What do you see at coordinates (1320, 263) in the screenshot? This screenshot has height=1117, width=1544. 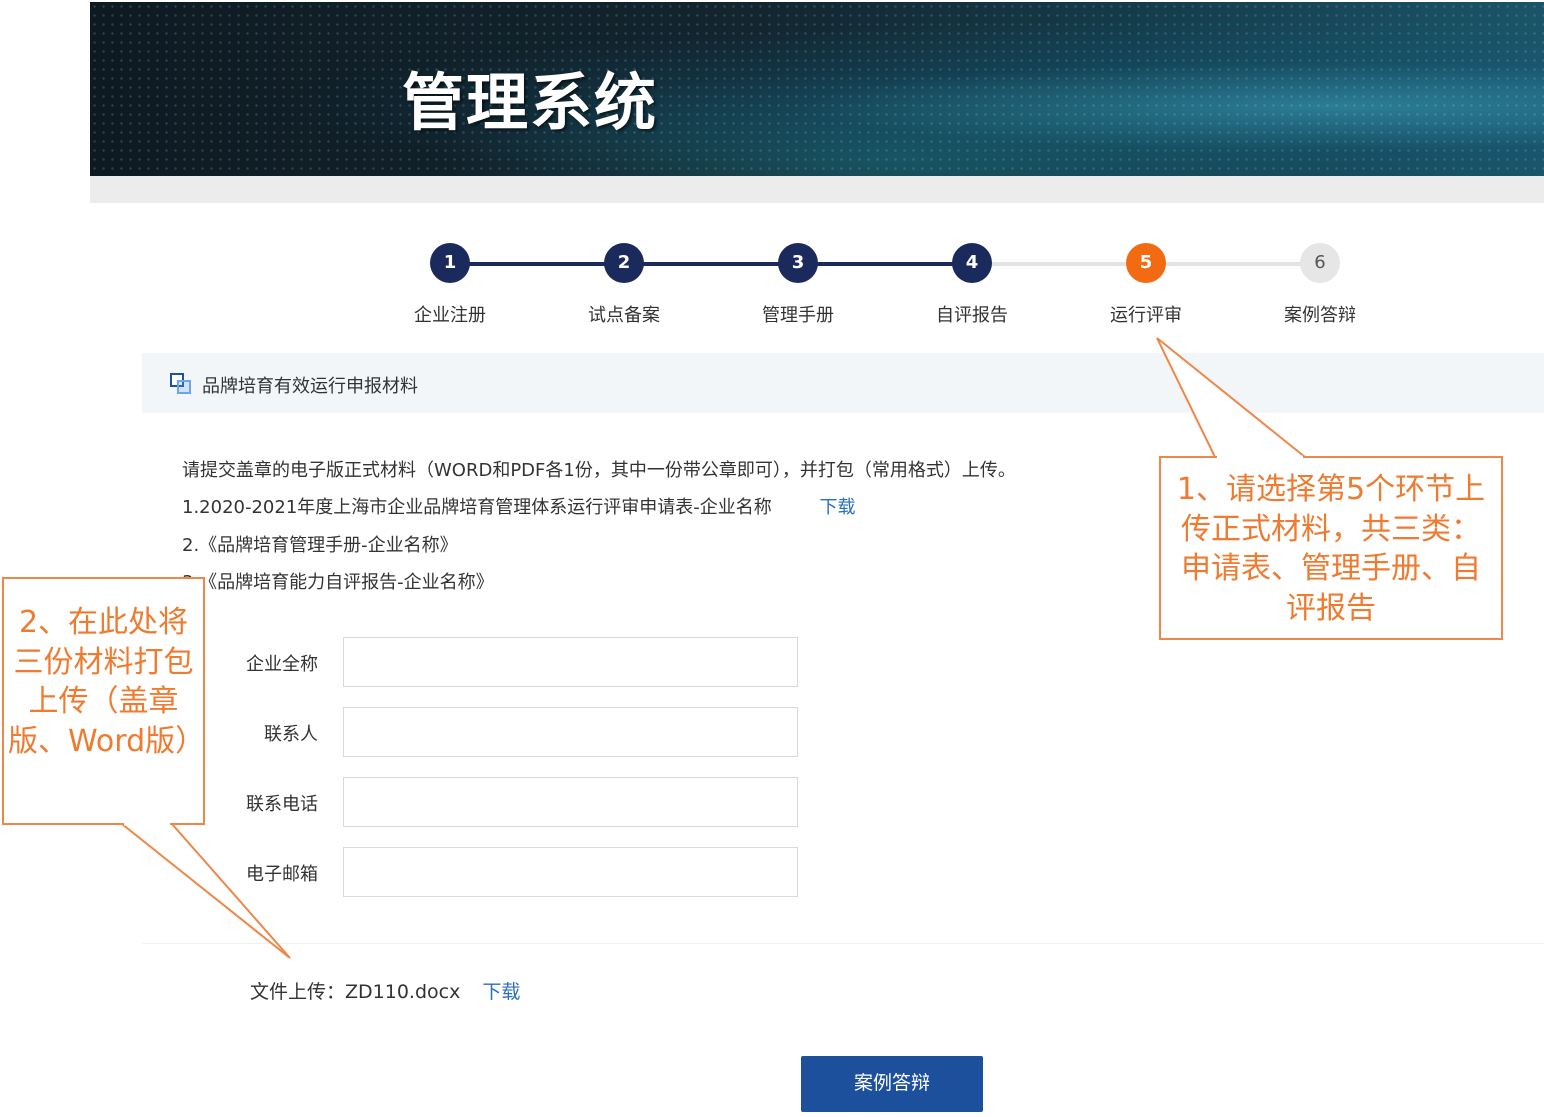 I see `step-number: 6` at bounding box center [1320, 263].